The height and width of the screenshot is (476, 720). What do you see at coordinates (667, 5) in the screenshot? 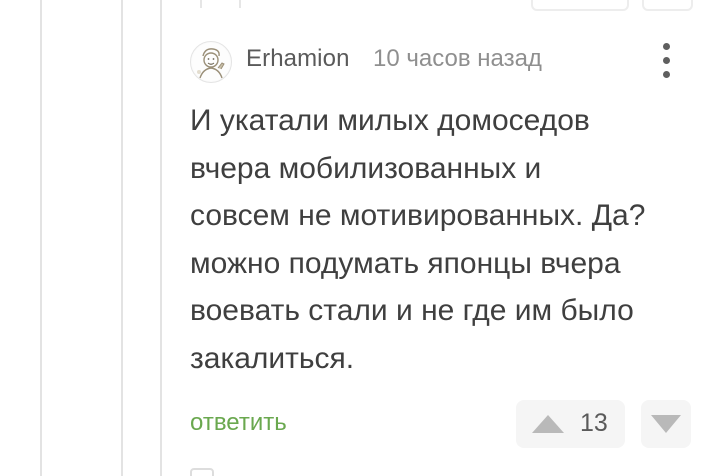
I see `previous-comment-downvote-button` at bounding box center [667, 5].